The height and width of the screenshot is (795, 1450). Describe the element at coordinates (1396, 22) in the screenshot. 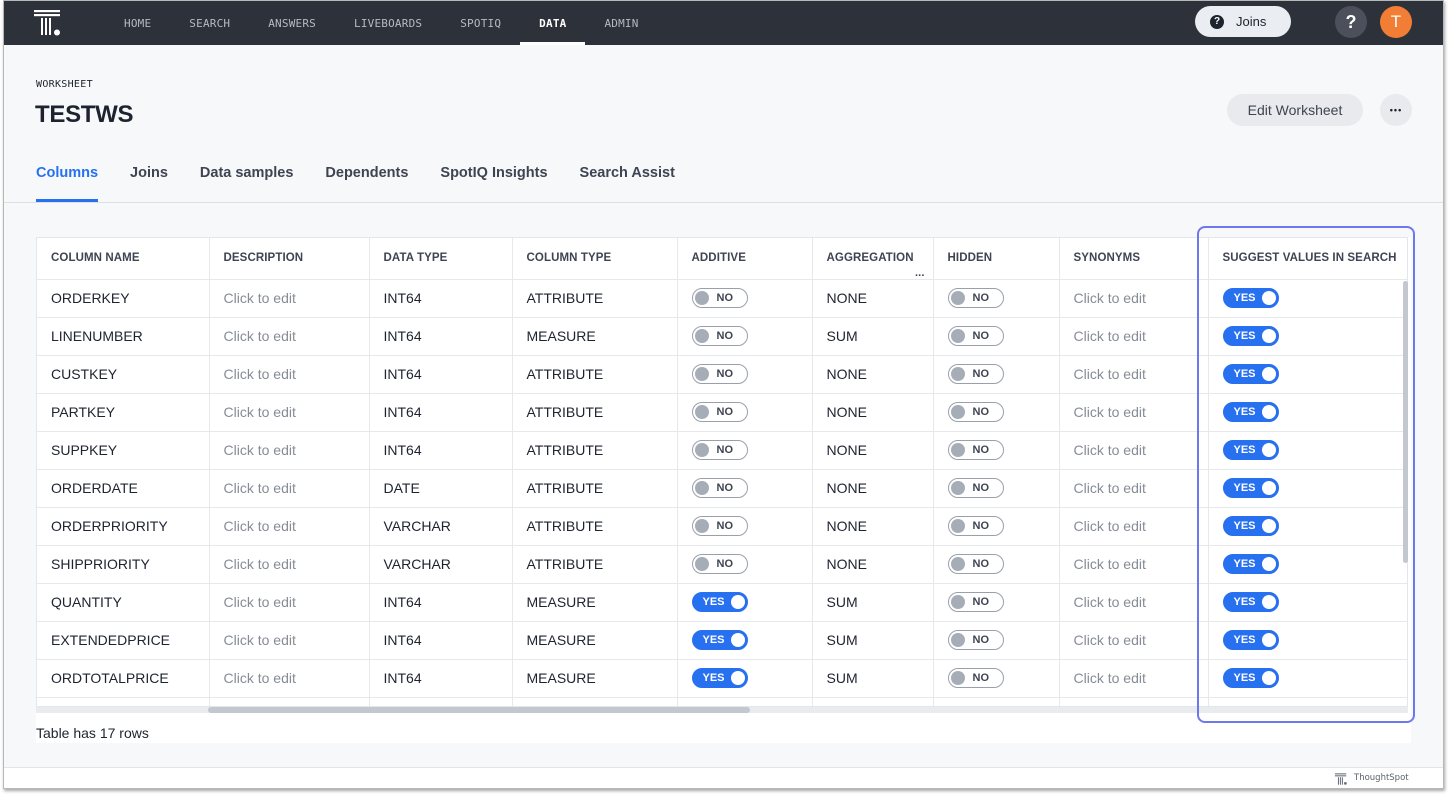

I see `user-avatar: T` at that location.